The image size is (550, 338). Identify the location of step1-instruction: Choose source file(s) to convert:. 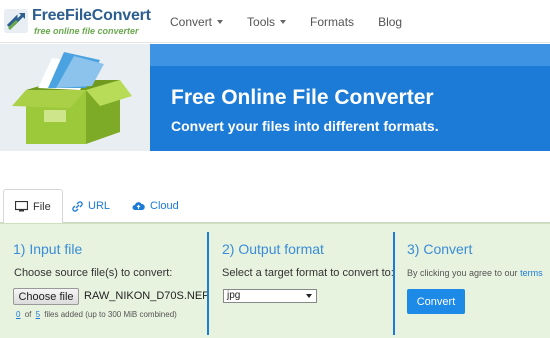
(93, 273).